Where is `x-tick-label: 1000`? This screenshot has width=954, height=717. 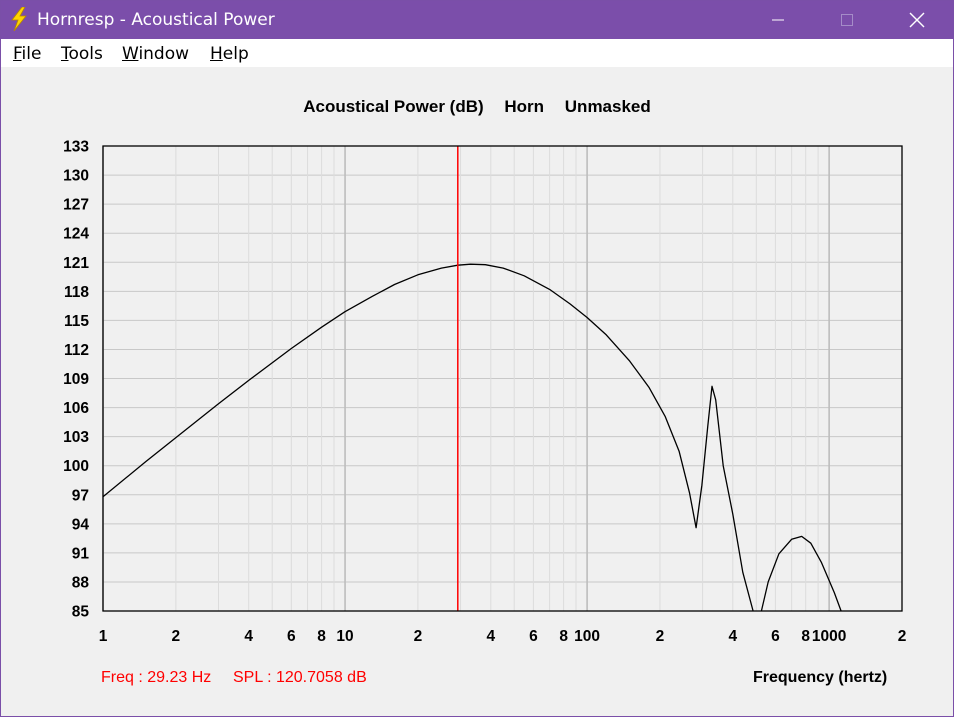 x-tick-label: 1000 is located at coordinates (829, 636).